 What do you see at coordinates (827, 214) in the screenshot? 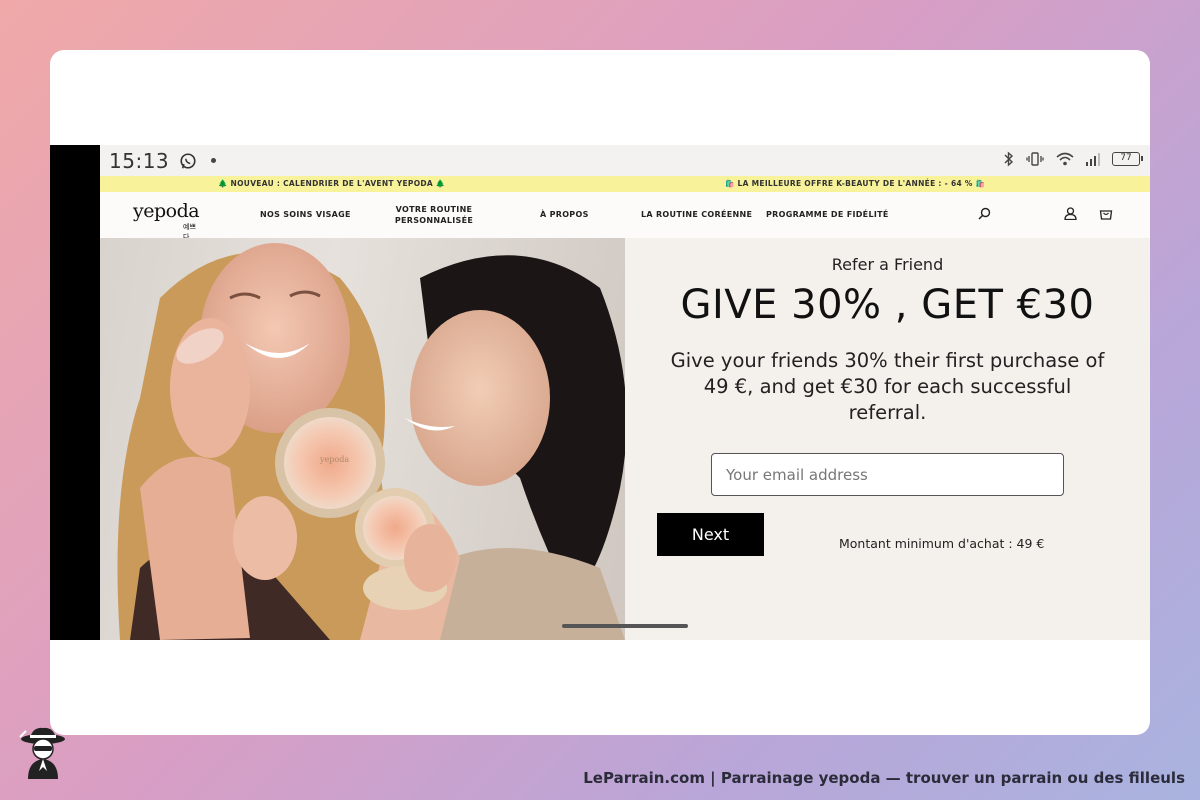
I see `nav-item-programme-fidelite: PROGRAMME DE FIDÉLITÉ` at bounding box center [827, 214].